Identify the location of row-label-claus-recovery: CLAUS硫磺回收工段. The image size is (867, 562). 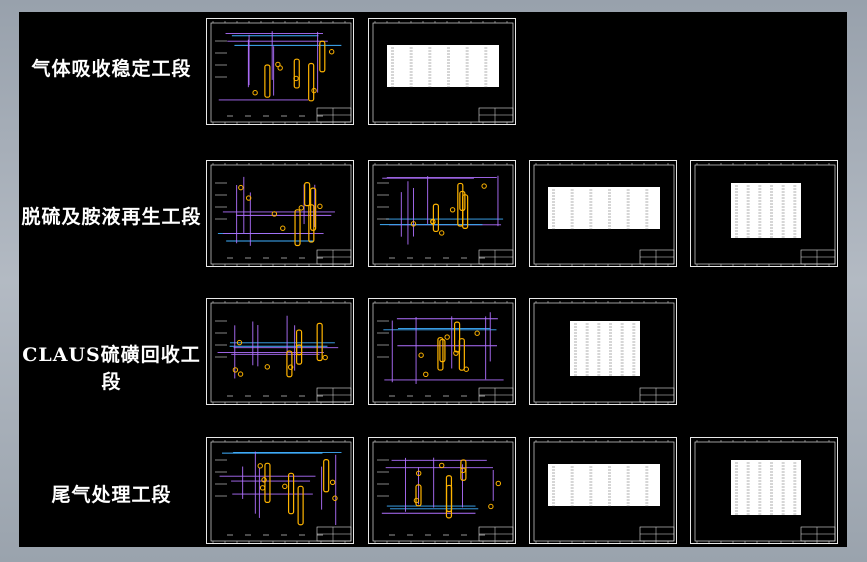
(111, 368).